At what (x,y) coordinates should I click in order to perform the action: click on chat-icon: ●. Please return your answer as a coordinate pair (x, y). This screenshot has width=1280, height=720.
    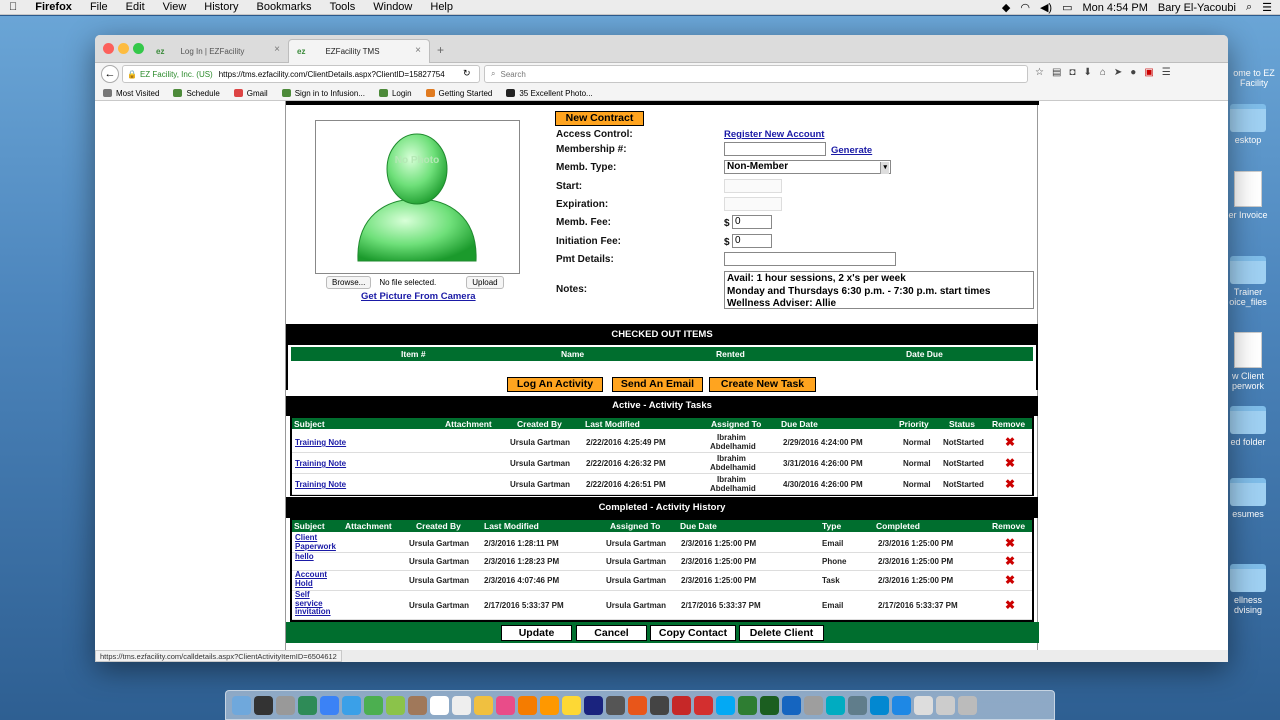
    Looking at the image, I should click on (1133, 72).